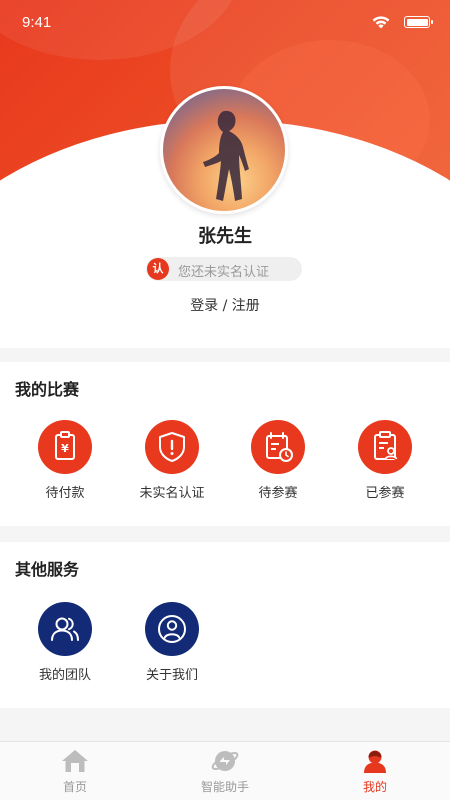  I want to click on match-unverified: 未实名认证, so click(172, 460).